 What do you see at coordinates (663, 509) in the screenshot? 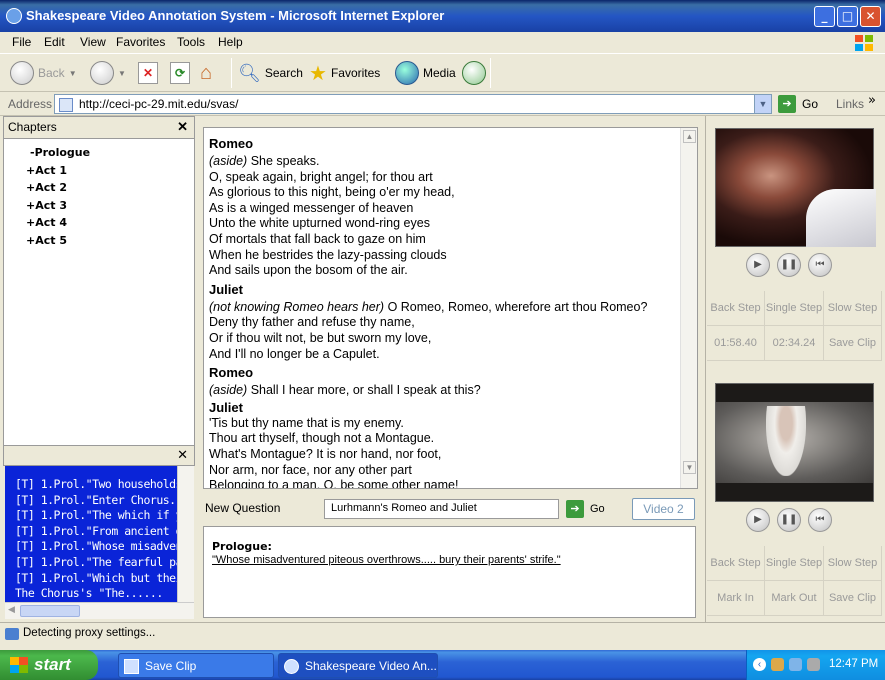
I see `video2-button: Video 2` at bounding box center [663, 509].